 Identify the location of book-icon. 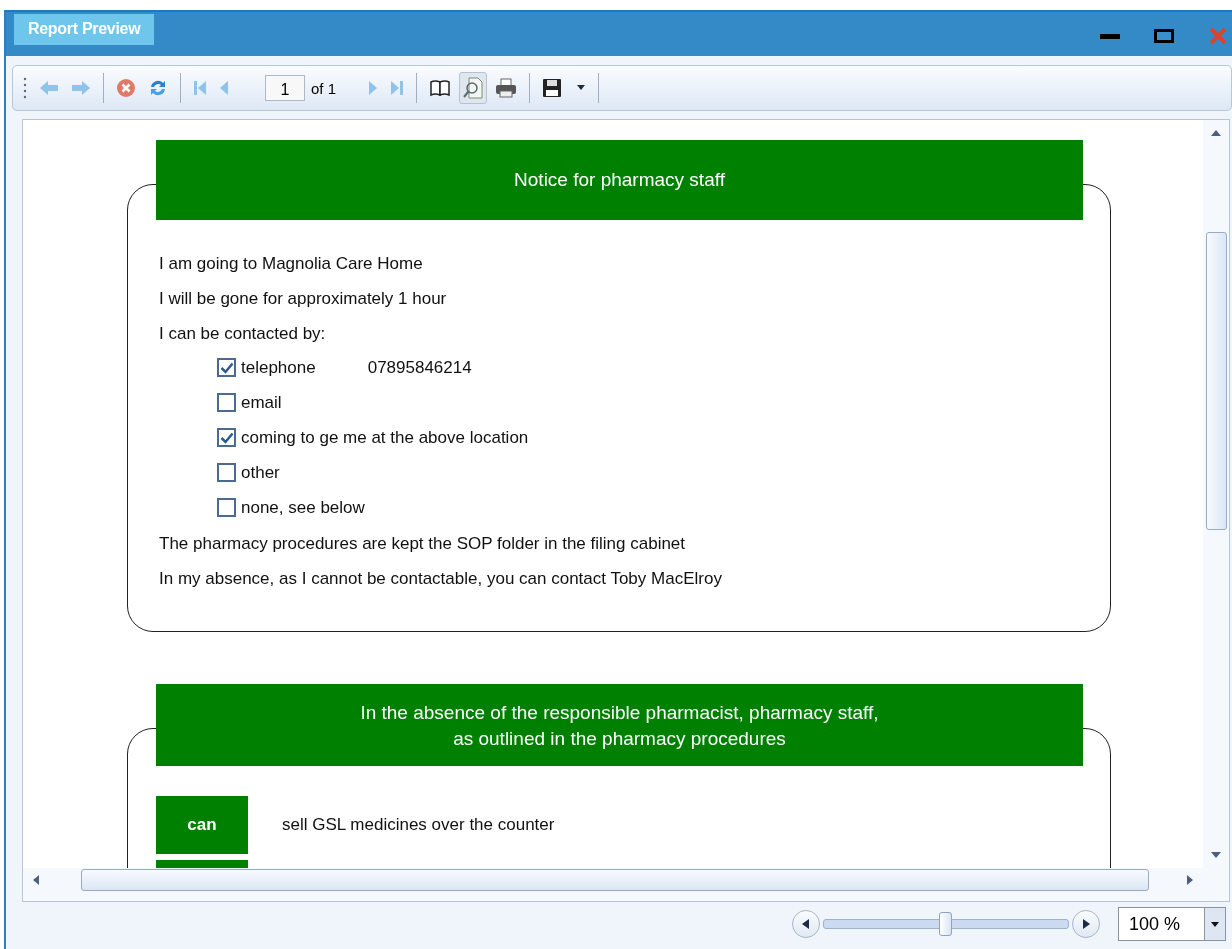
(440, 88).